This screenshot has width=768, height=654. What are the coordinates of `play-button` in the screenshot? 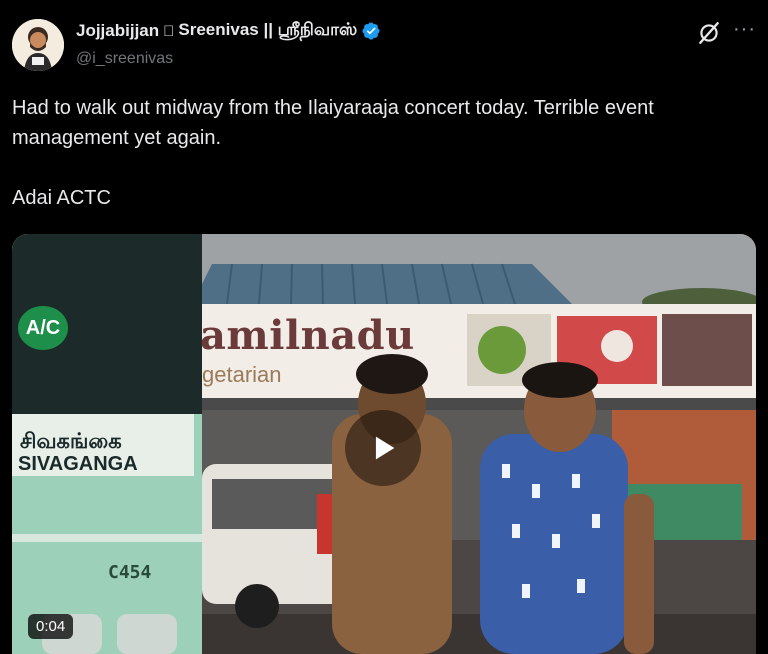 It's located at (383, 448).